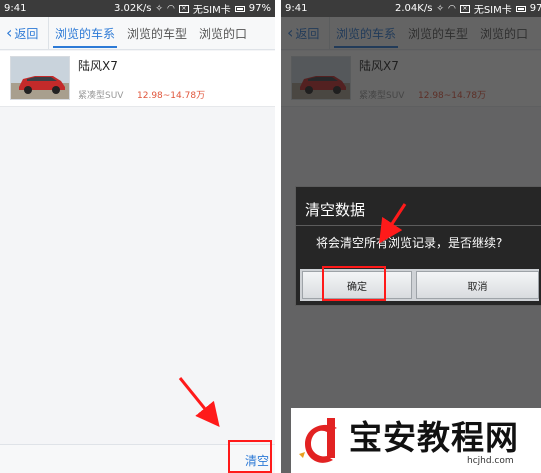 Image resolution: width=541 pixels, height=473 pixels. Describe the element at coordinates (101, 96) in the screenshot. I see `car-type: 紧凑型SUV` at that location.